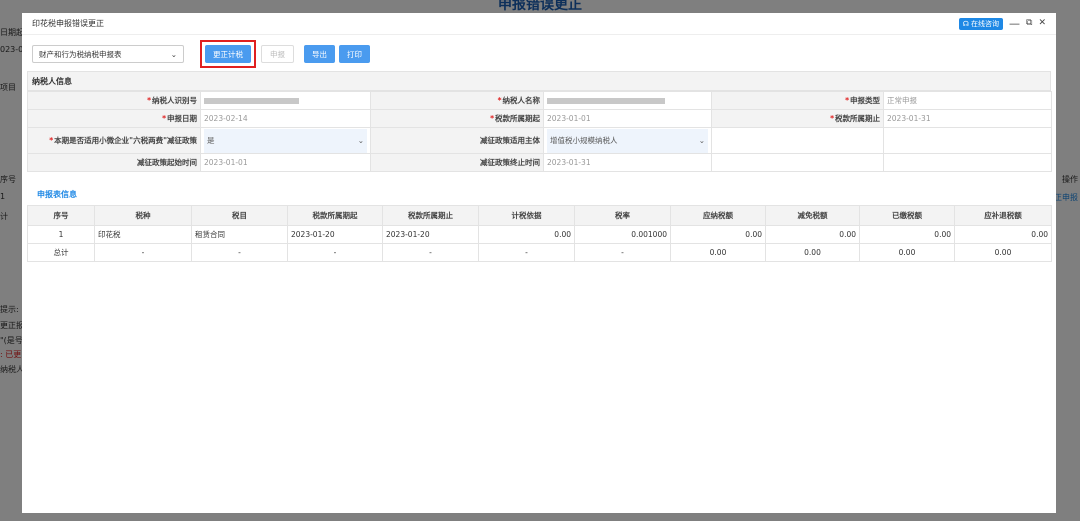  Describe the element at coordinates (354, 54) in the screenshot. I see `print-button: 打印` at that location.